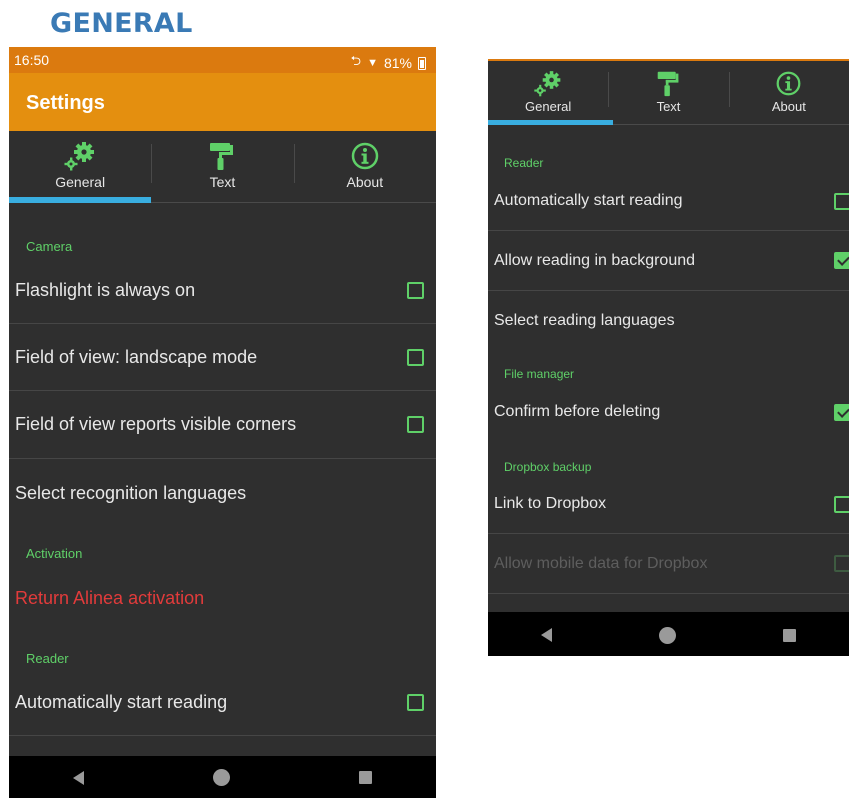 The height and width of the screenshot is (798, 849). What do you see at coordinates (668, 504) in the screenshot?
I see `pref-link-dropbox: Link to Dropbox` at bounding box center [668, 504].